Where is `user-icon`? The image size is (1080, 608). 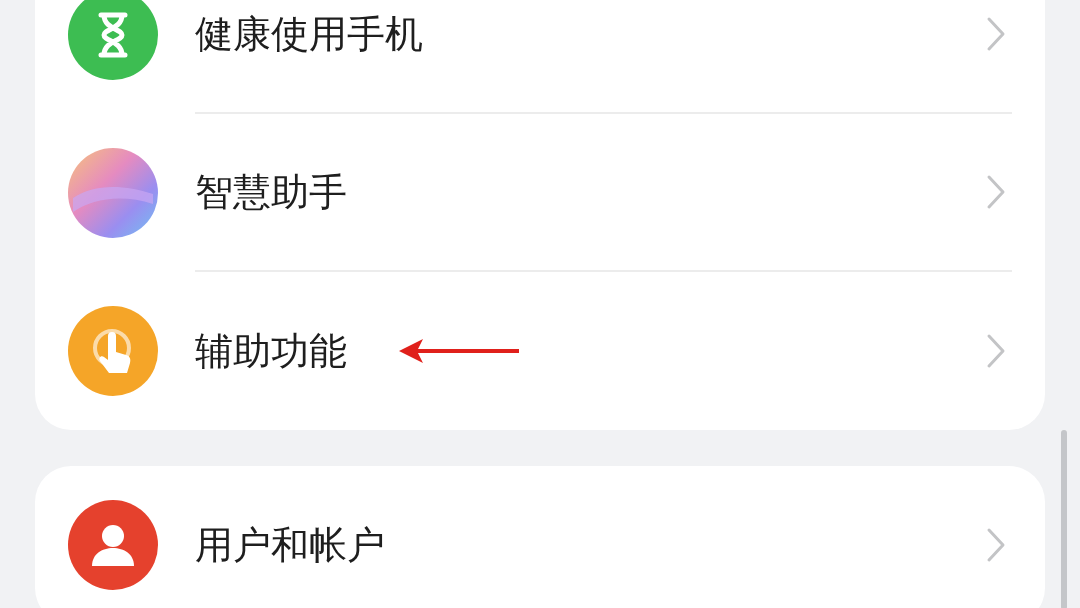
user-icon is located at coordinates (113, 545).